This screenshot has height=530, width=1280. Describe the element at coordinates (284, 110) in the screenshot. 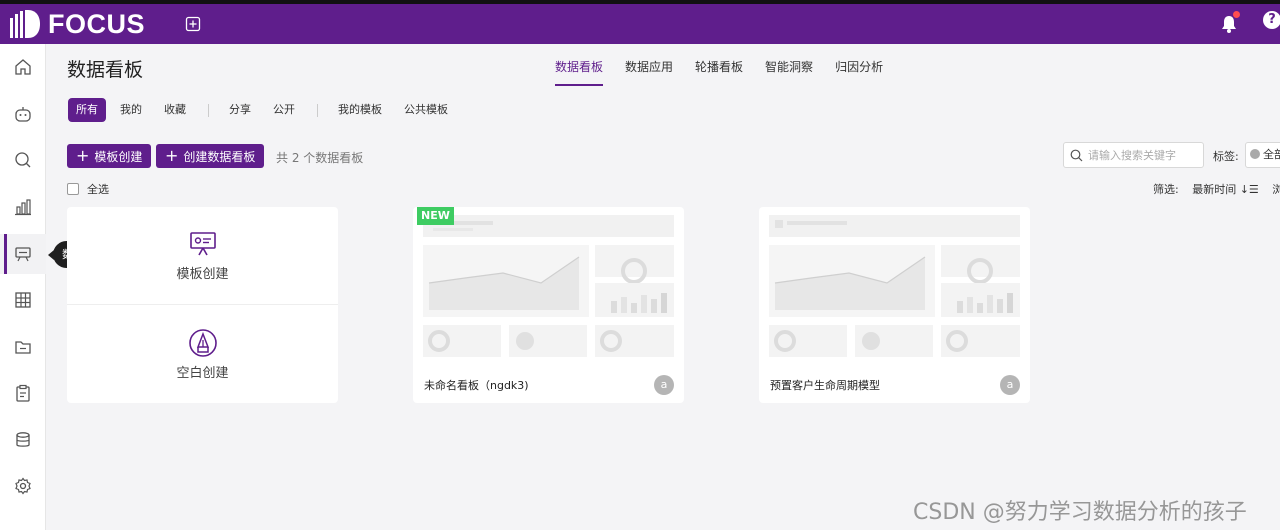

I see `filter-public: 公开` at that location.